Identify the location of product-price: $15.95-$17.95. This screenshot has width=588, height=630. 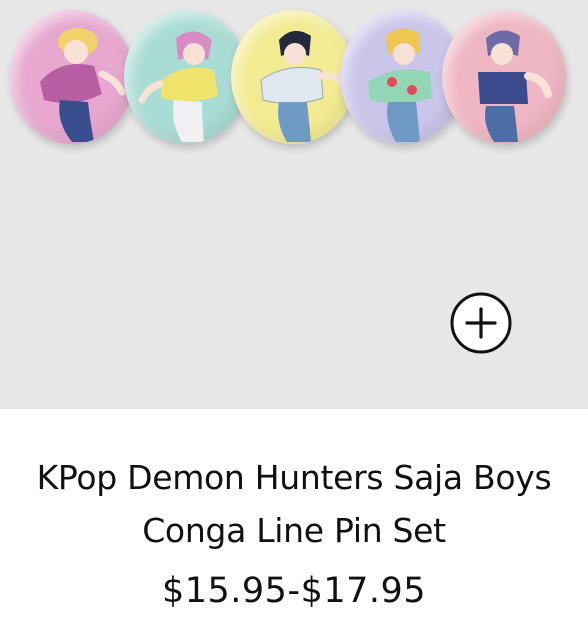
(294, 591).